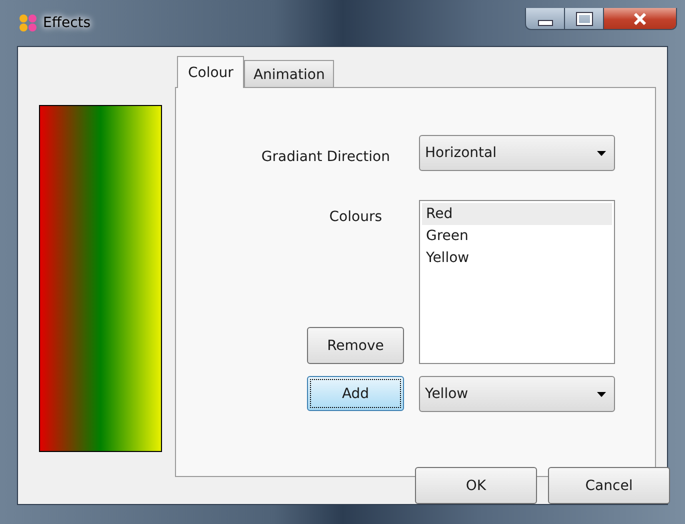  I want to click on list-item: Red, so click(517, 214).